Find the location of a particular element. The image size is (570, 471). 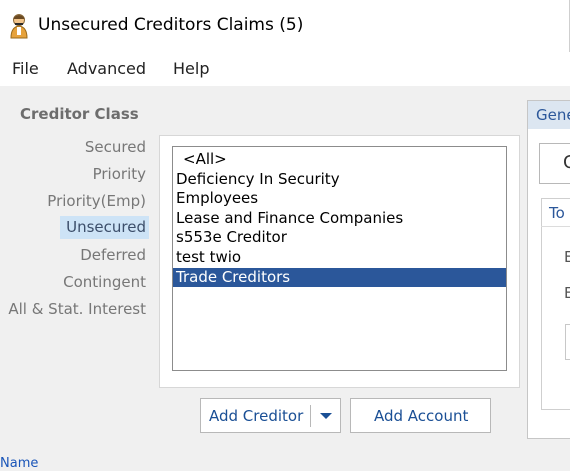

split-divider is located at coordinates (310, 416).